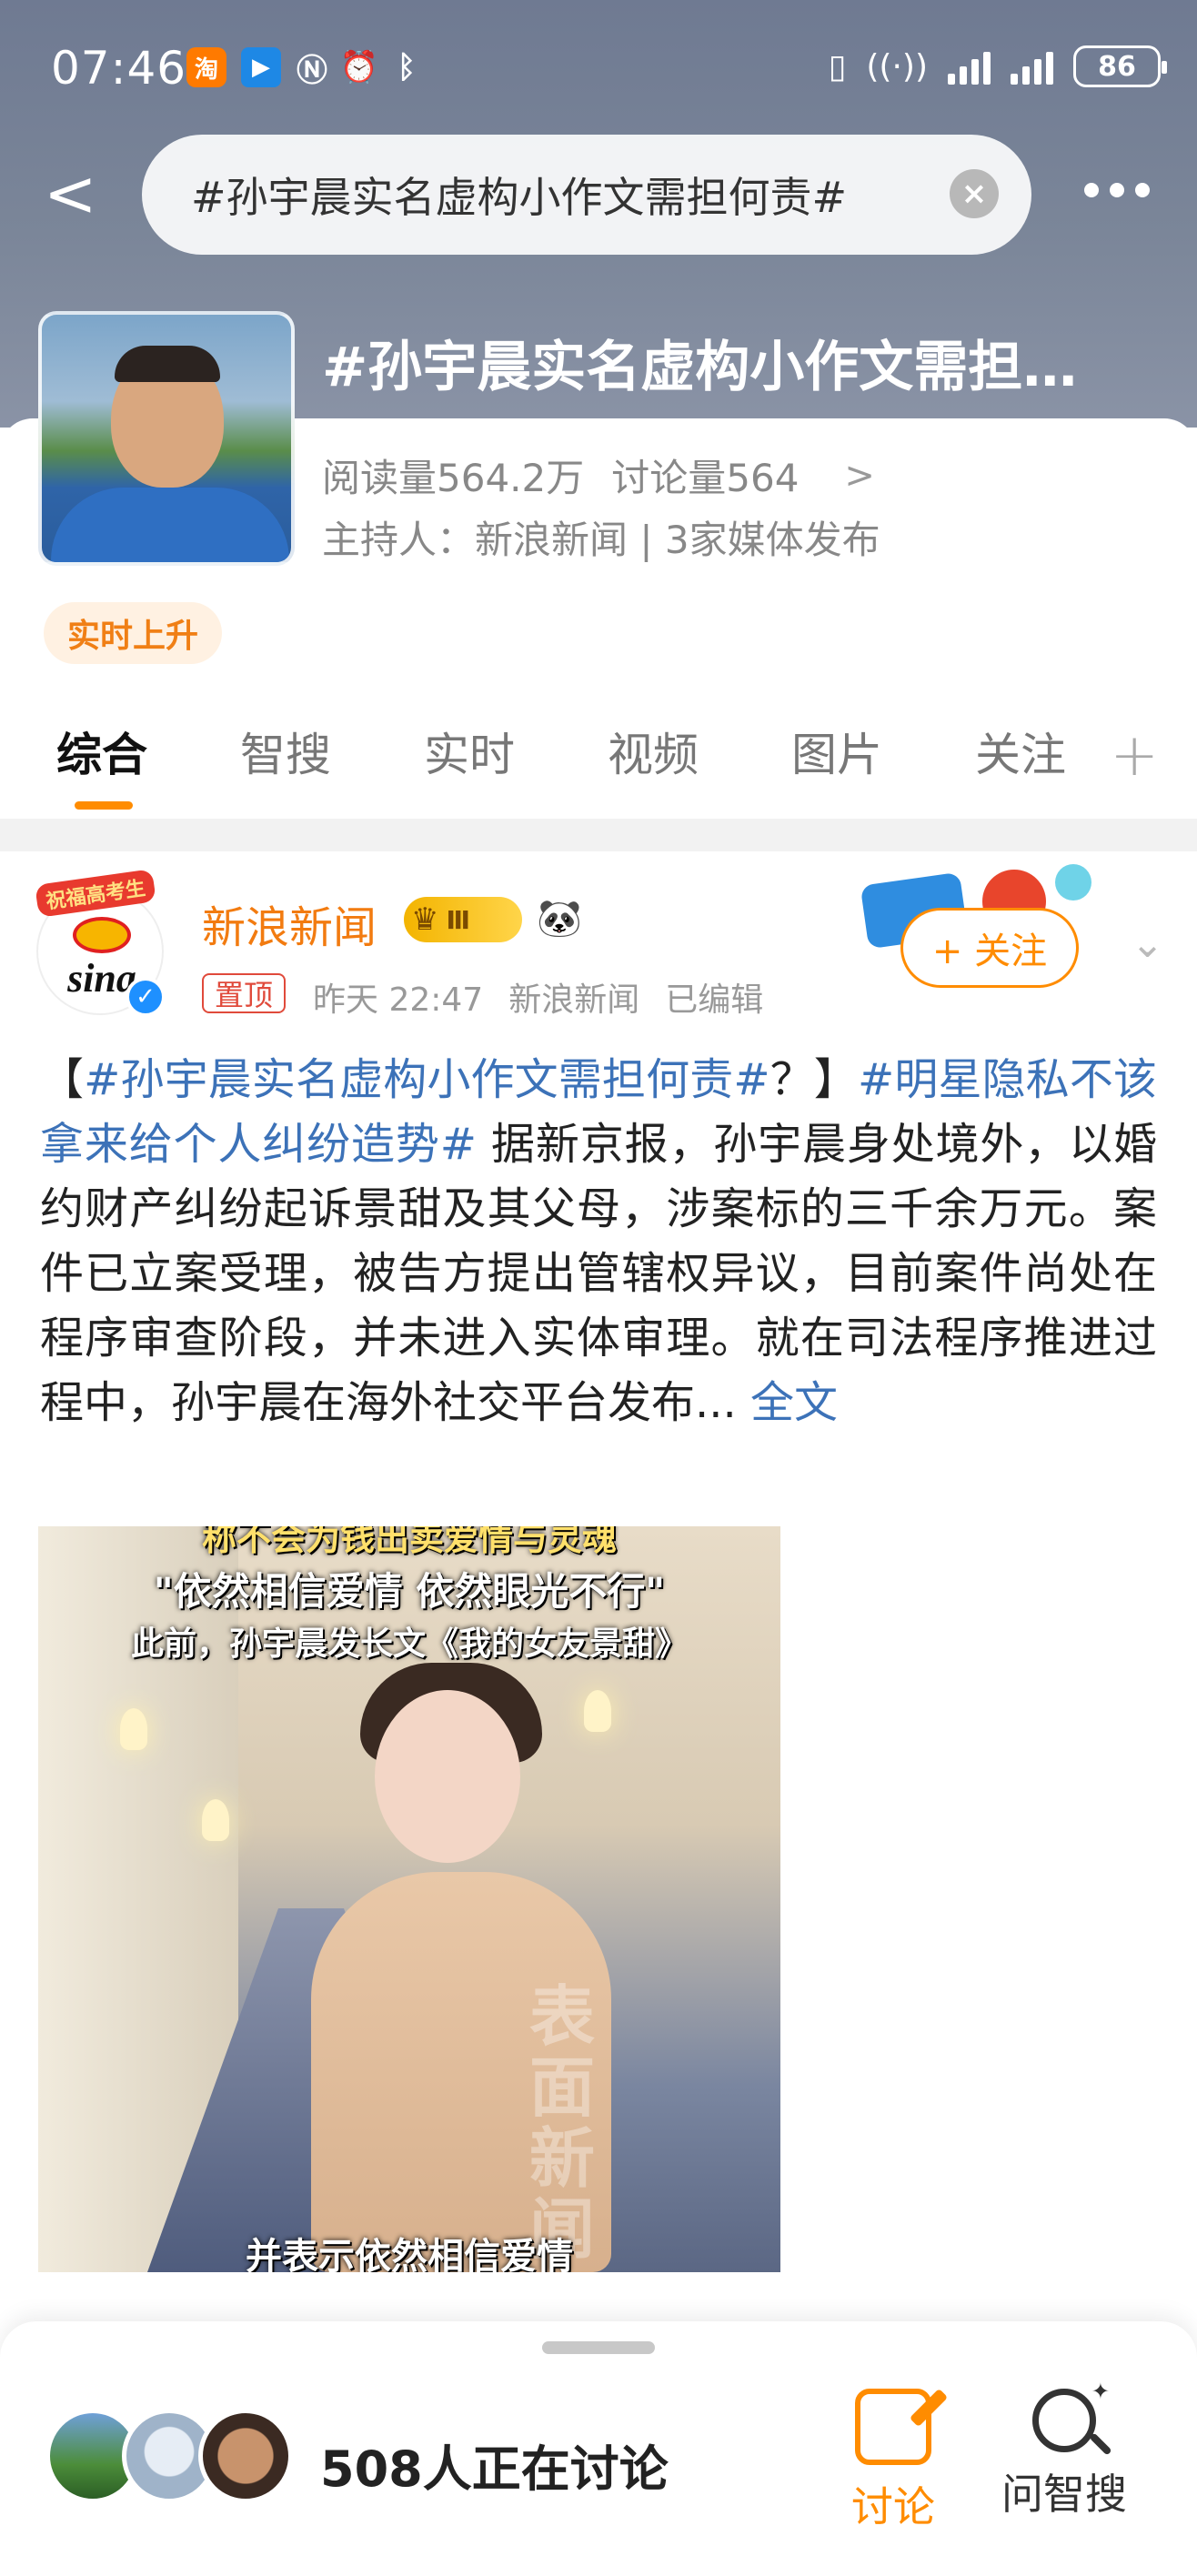 This screenshot has width=1197, height=2576. I want to click on tab-video: 视频, so click(653, 759).